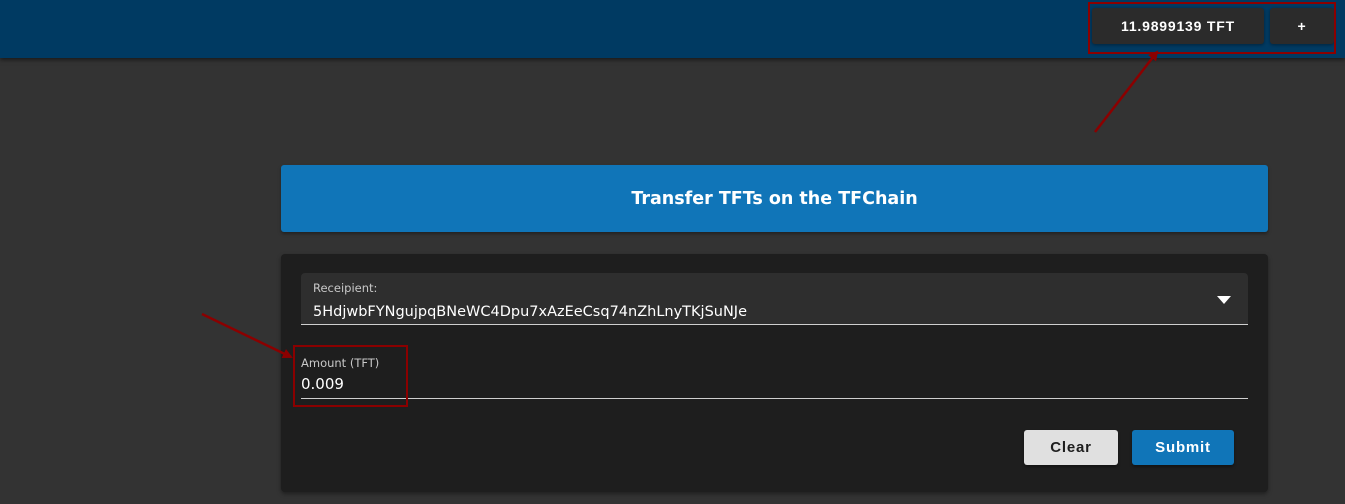 This screenshot has height=504, width=1345. Describe the element at coordinates (345, 288) in the screenshot. I see `recipient-label: Receipient:` at that location.